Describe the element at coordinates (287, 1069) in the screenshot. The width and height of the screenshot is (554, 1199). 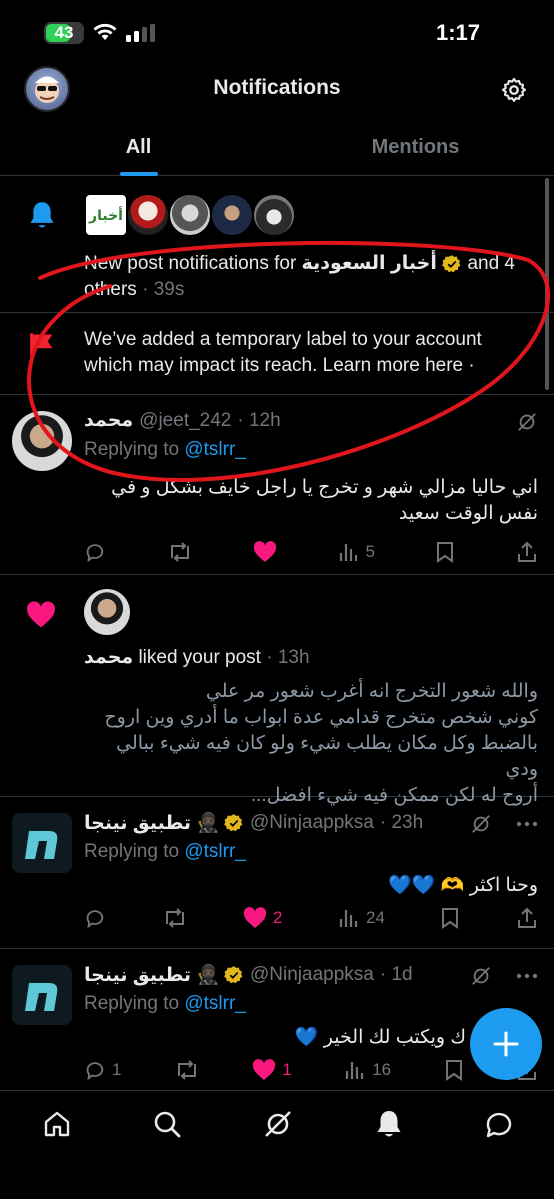
I see `likes-count: 1` at that location.